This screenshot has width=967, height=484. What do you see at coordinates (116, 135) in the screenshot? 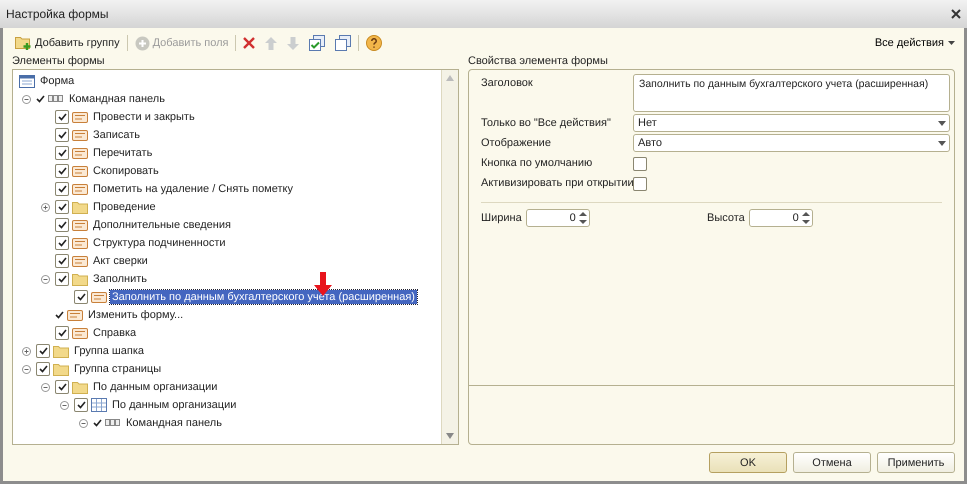
I see `tree-item: Записать` at bounding box center [116, 135].